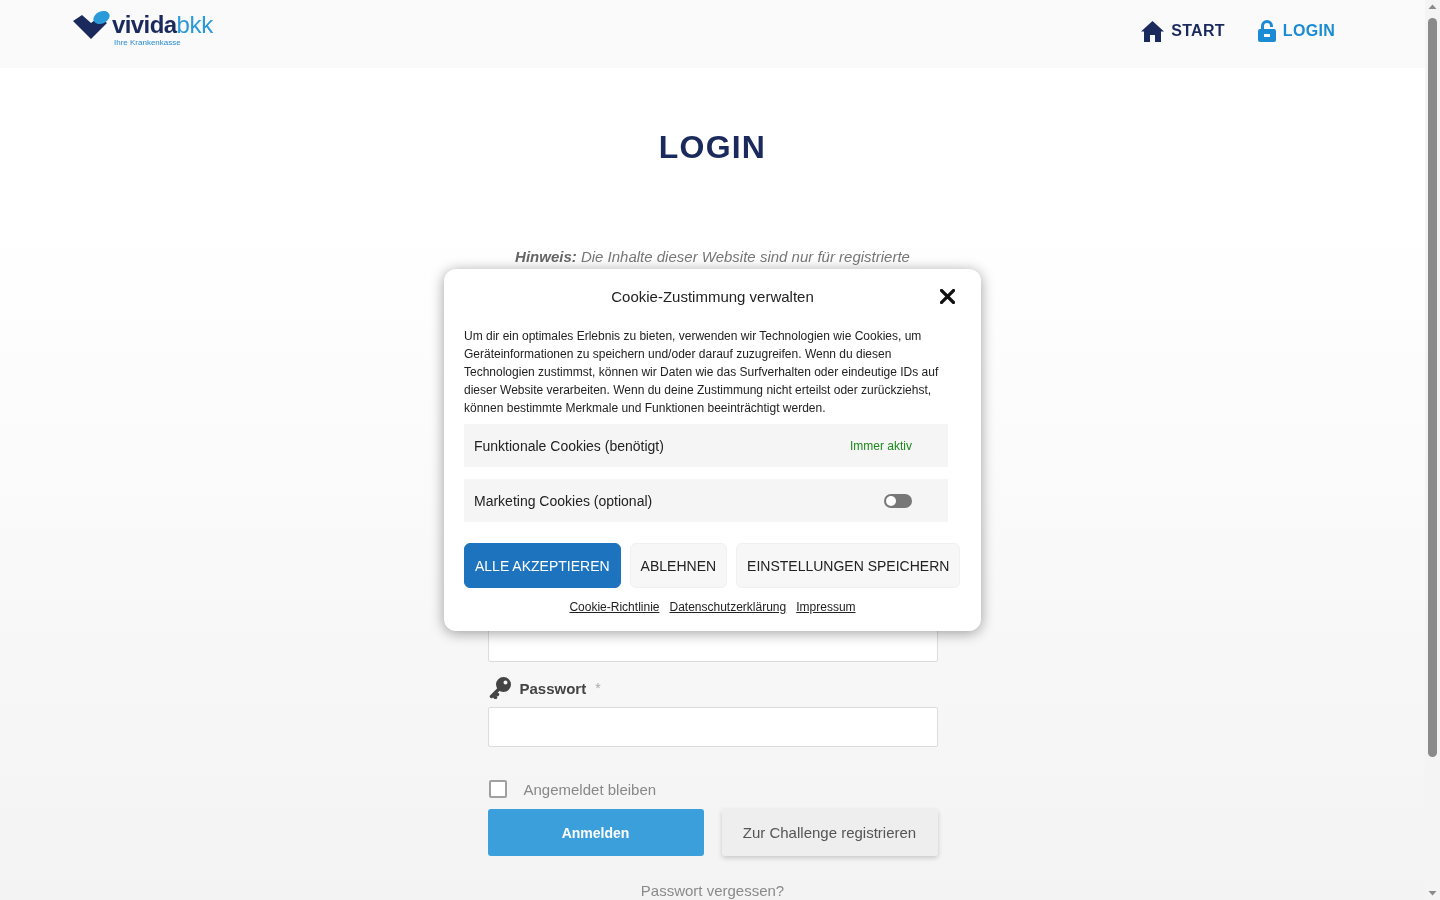 Image resolution: width=1440 pixels, height=900 pixels. I want to click on policy-link: Cookie-Richtlinie, so click(614, 607).